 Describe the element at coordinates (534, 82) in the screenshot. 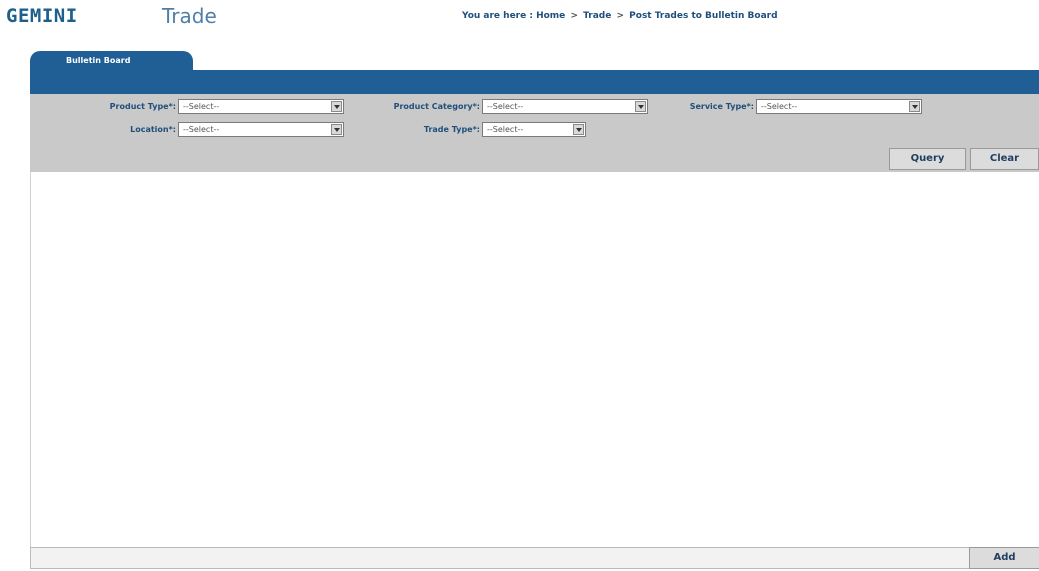

I see `tab-strip` at that location.